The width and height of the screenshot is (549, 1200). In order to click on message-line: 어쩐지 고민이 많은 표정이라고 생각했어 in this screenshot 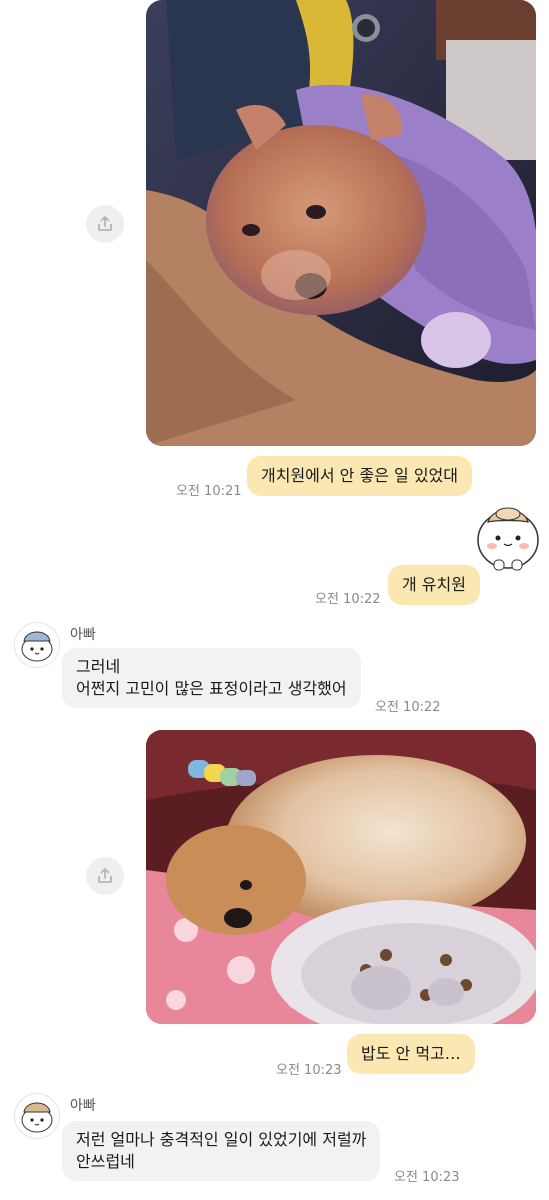, I will do `click(211, 688)`.